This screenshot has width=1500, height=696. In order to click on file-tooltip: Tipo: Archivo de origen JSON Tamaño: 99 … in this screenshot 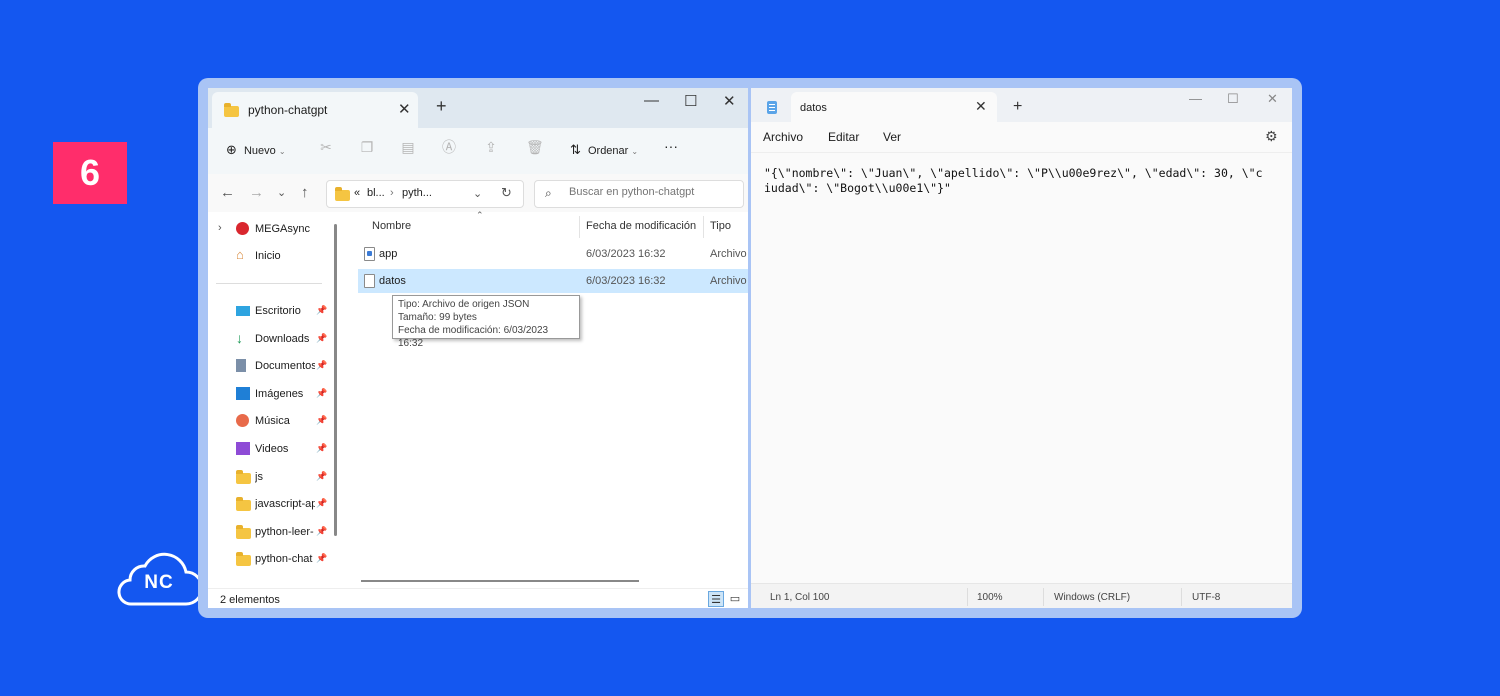, I will do `click(486, 322)`.